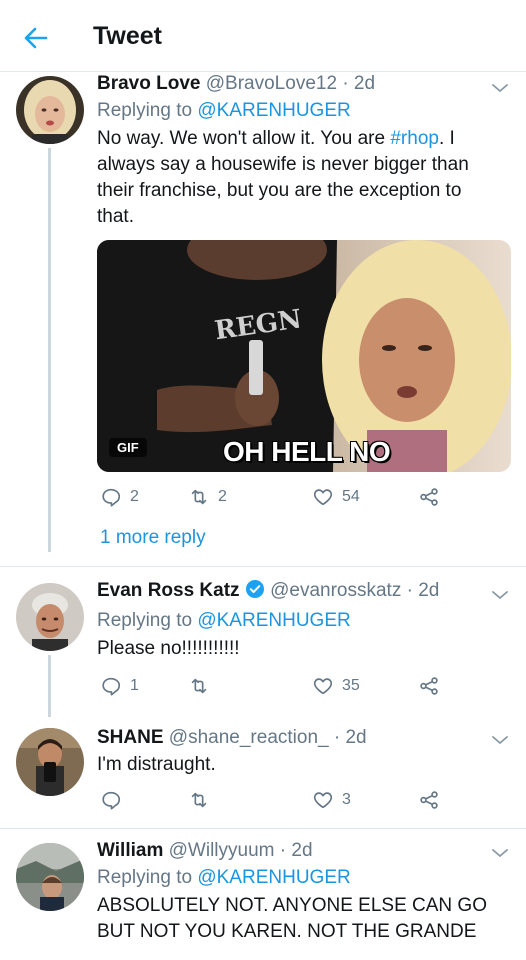 The width and height of the screenshot is (526, 960). I want to click on tweet-text: Please no!!!!!!!!!!!, so click(168, 648).